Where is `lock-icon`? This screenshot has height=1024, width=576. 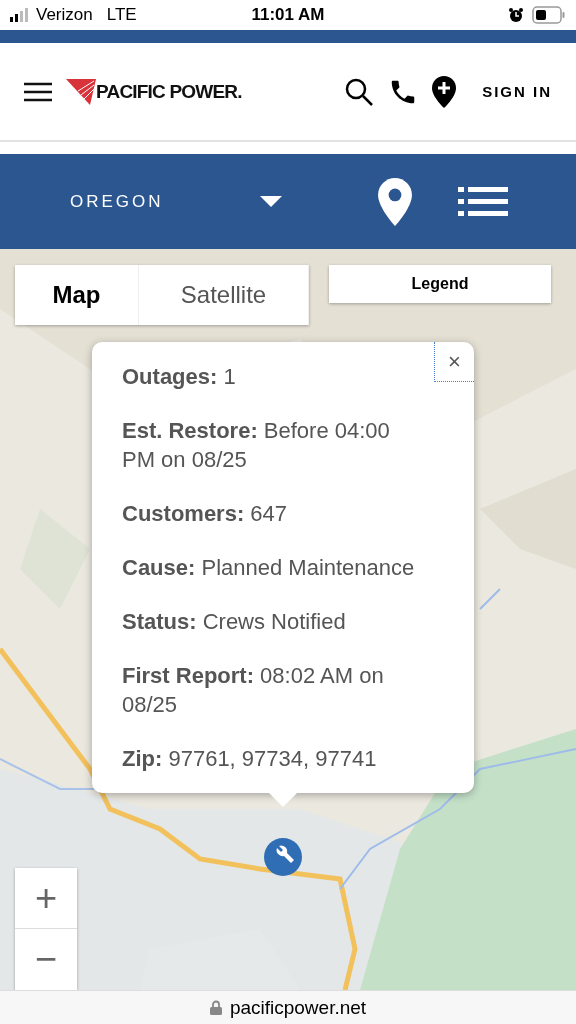 lock-icon is located at coordinates (215, 1007).